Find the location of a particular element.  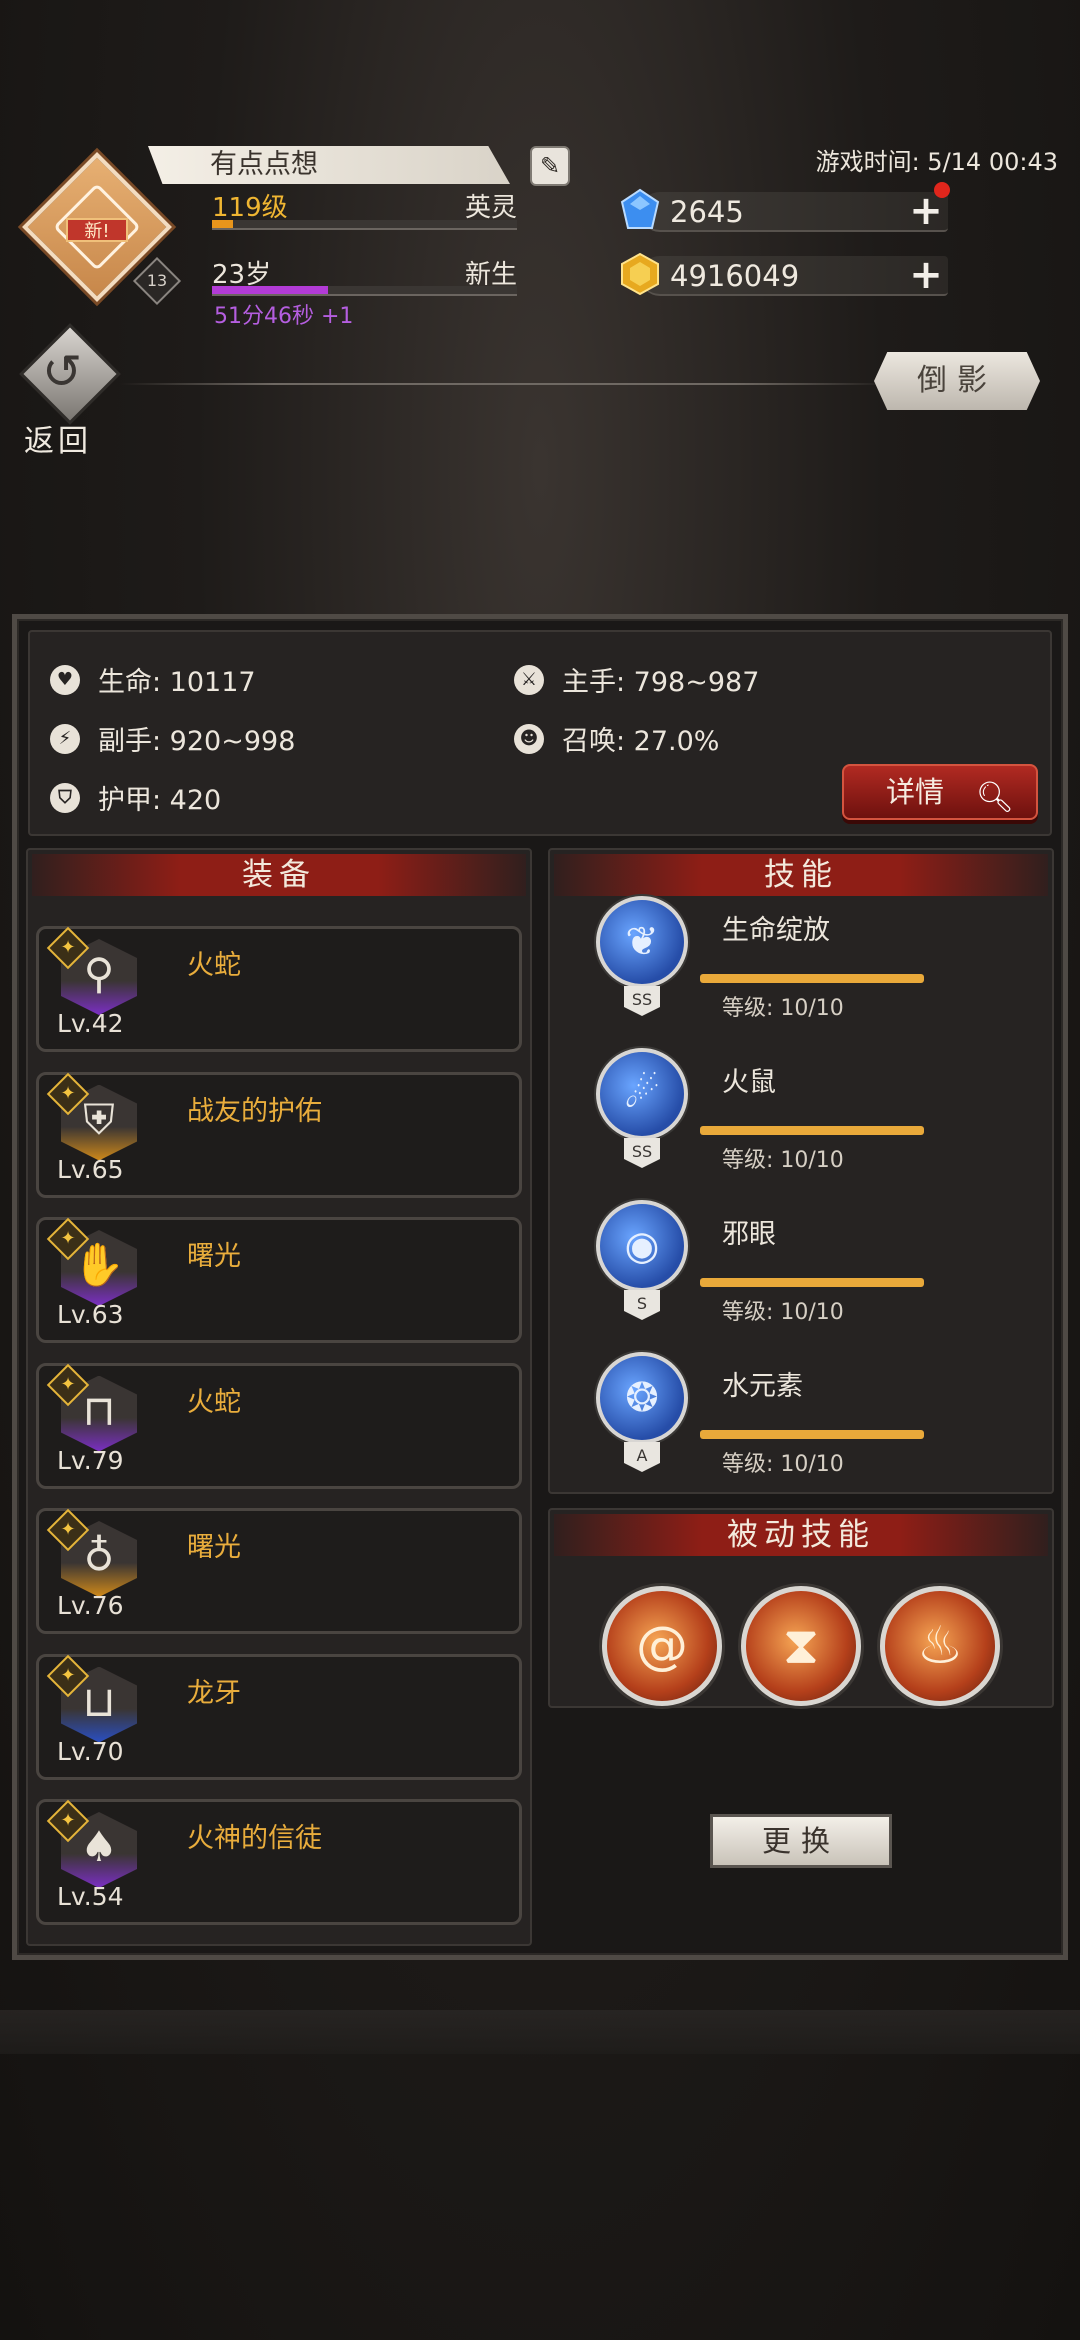

equipment-header: 装备 is located at coordinates (279, 875).